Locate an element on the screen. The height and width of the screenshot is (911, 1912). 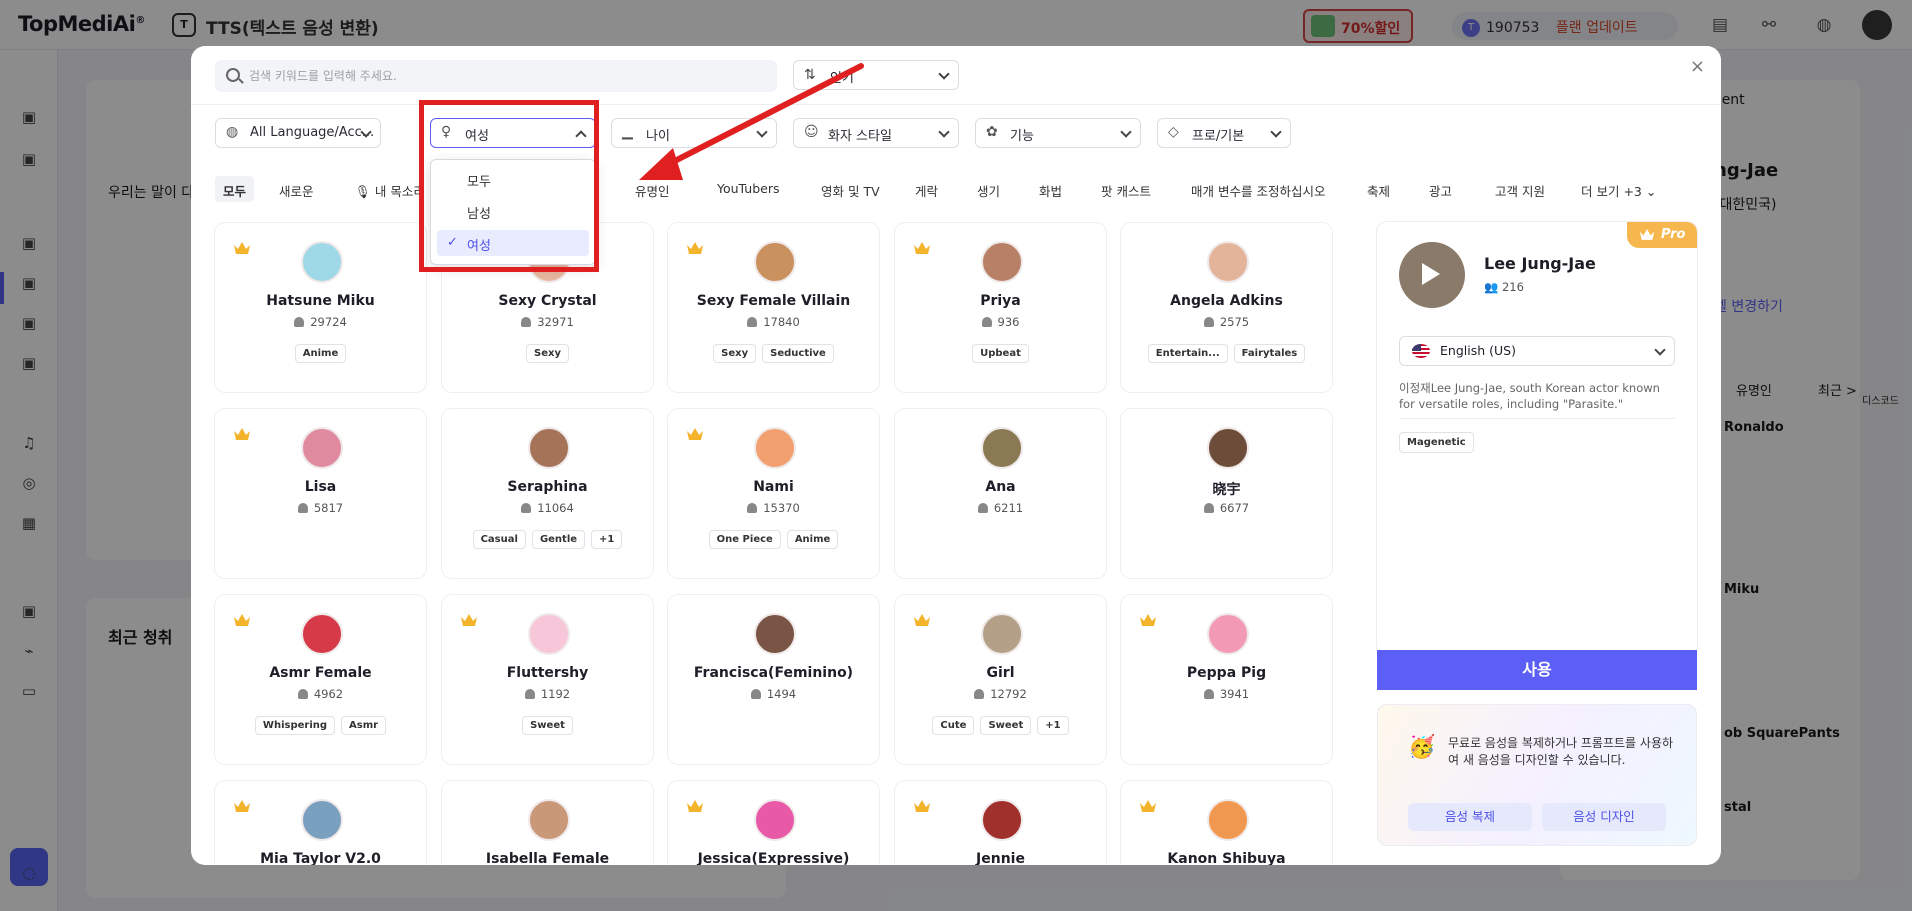
tab-podcast: 팟 캐스트 is located at coordinates (1126, 189).